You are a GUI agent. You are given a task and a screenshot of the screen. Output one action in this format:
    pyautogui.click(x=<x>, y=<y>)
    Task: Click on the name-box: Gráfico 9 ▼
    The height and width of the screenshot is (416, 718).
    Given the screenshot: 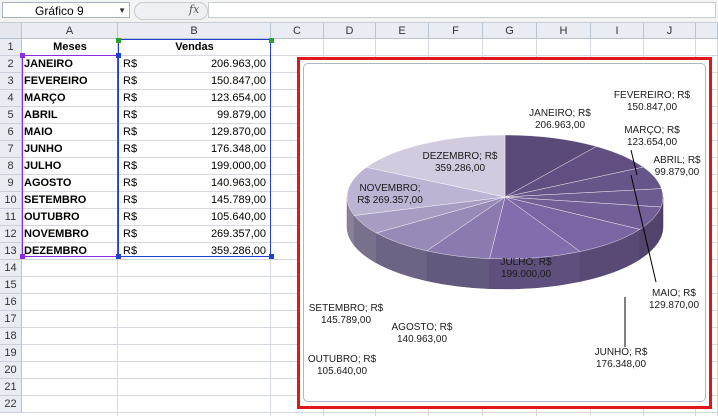 What is the action you would take?
    pyautogui.click(x=66, y=10)
    